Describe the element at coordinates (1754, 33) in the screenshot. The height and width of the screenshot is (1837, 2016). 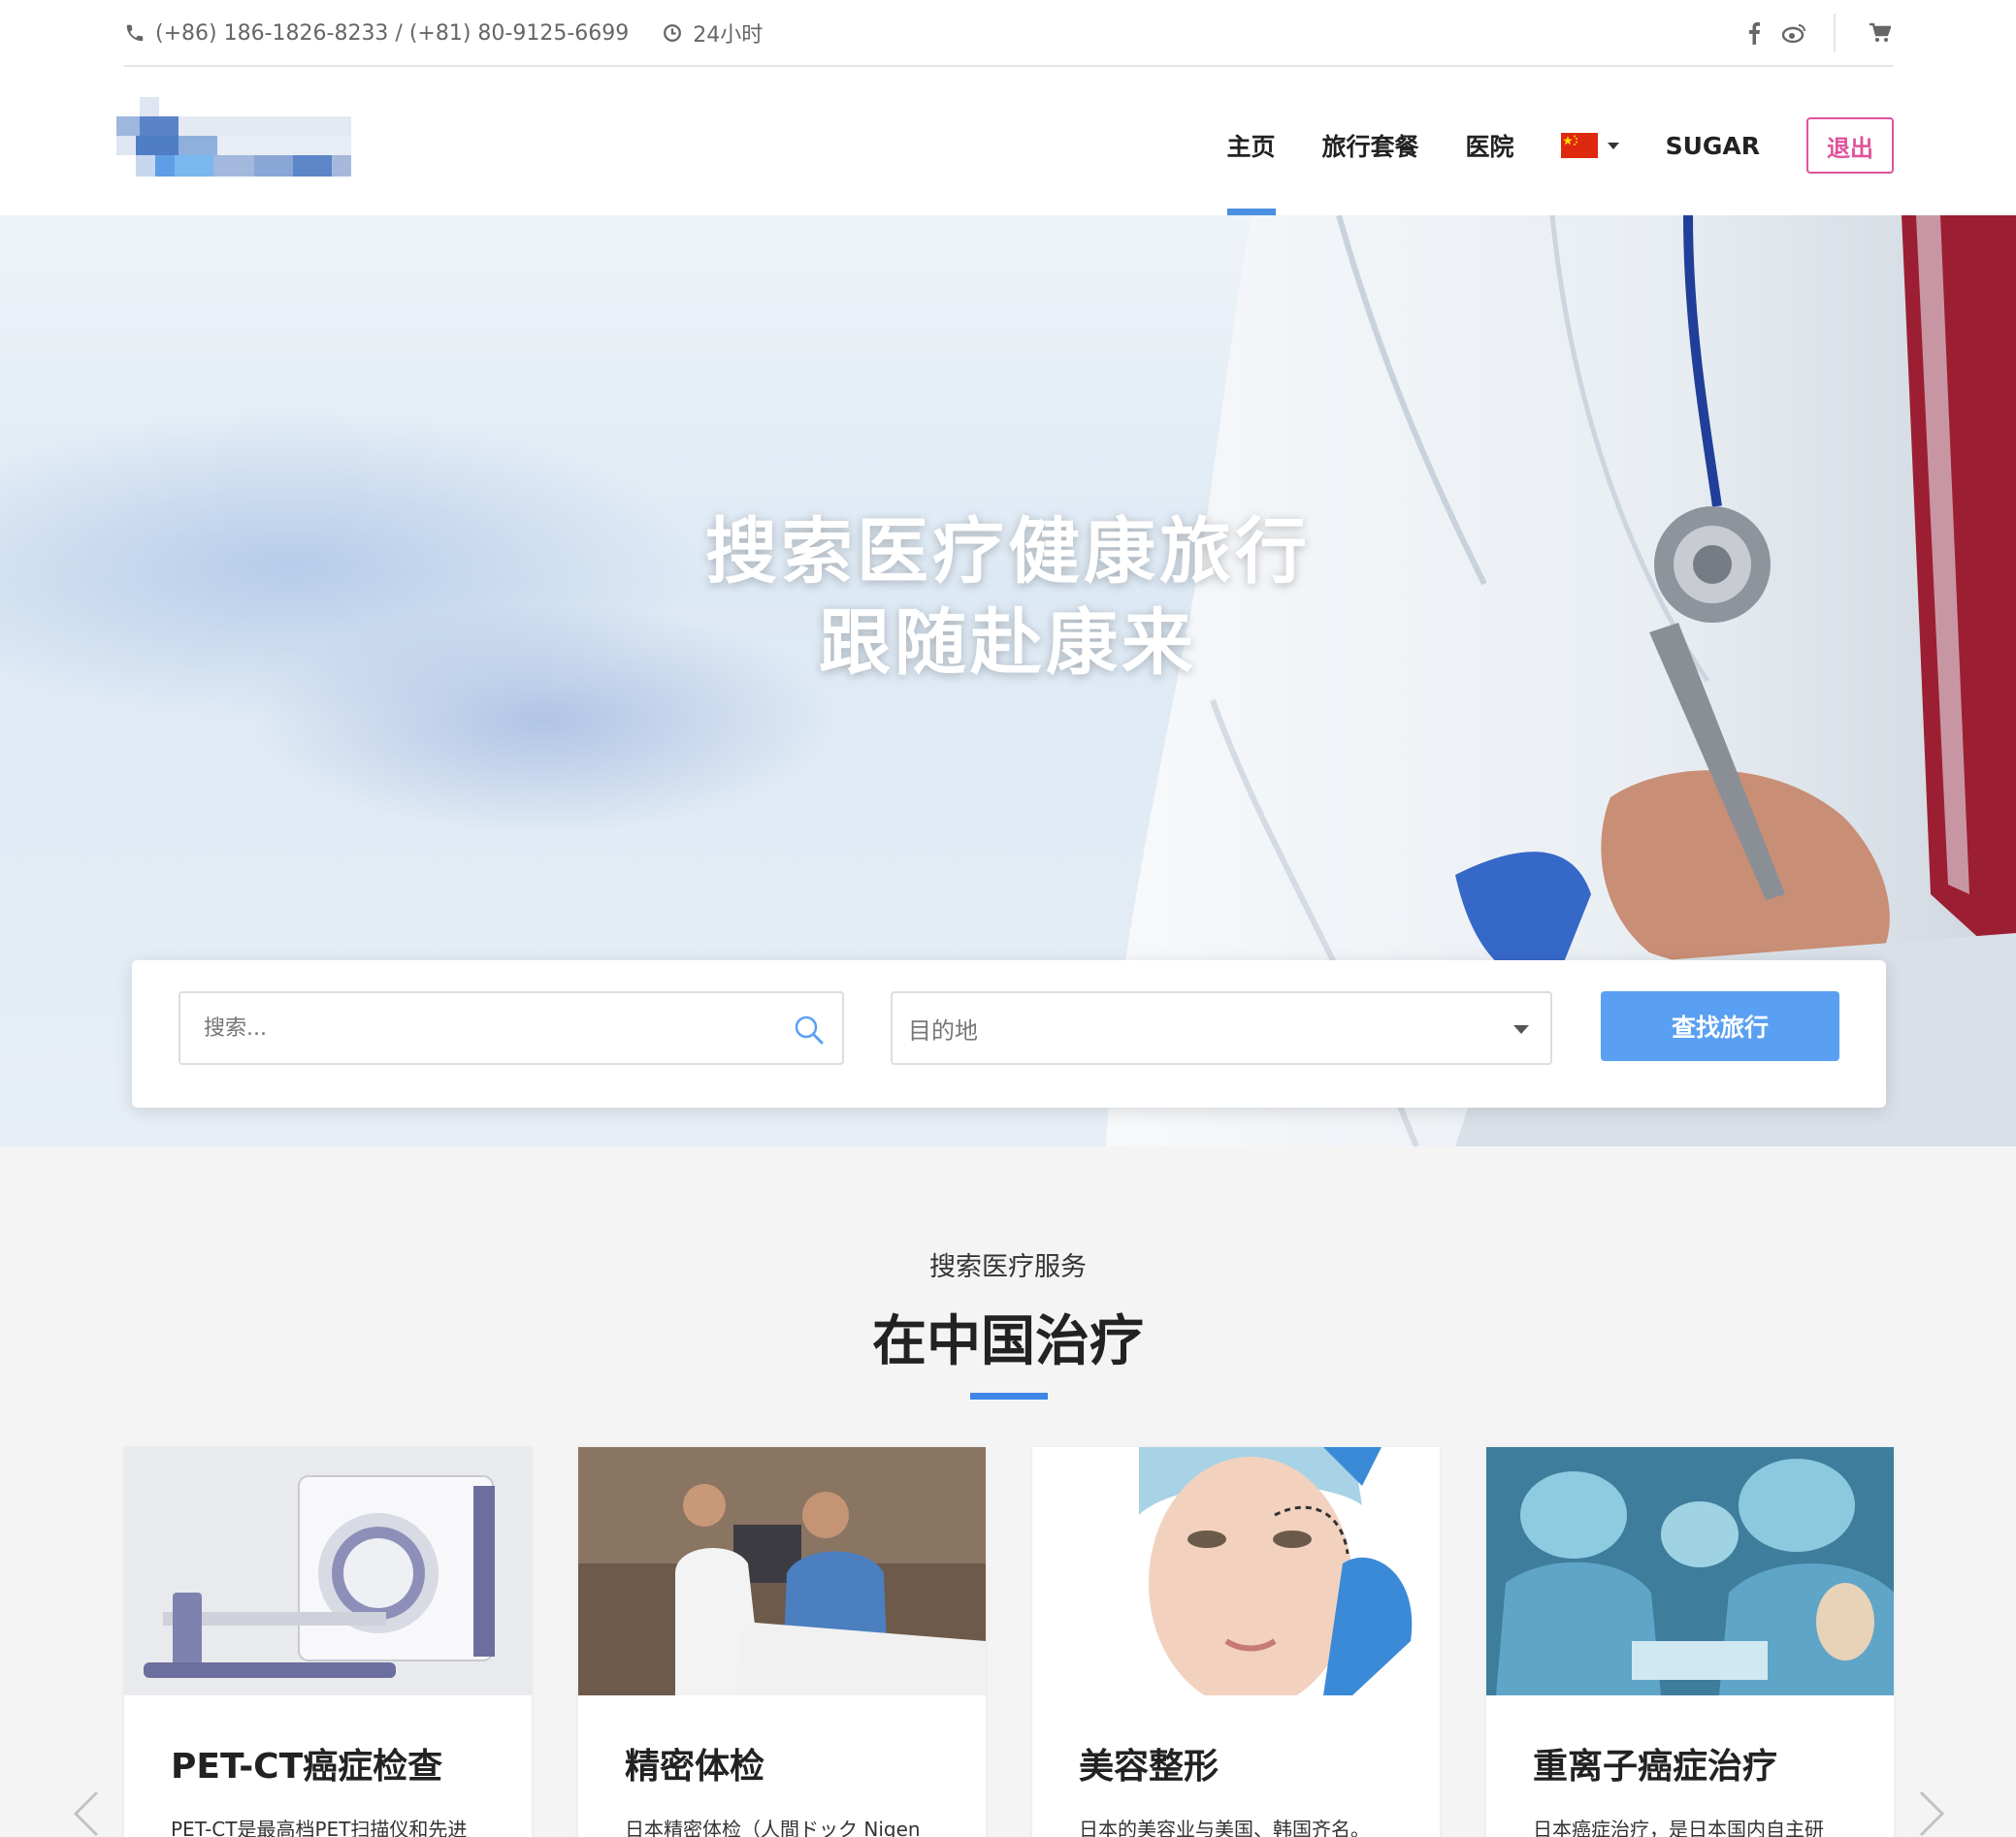
I see `facebook-icon` at that location.